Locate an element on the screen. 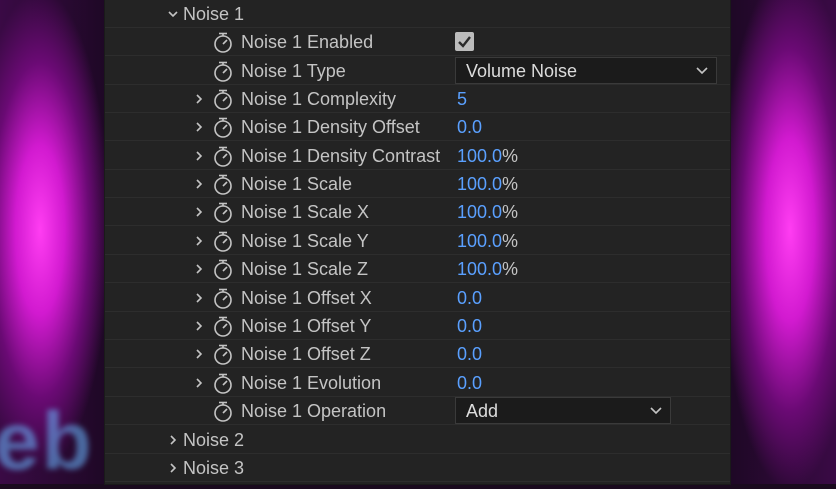 This screenshot has height=489, width=836. property-row-density-contrast: Noise 1 Density Contrast 100.0% is located at coordinates (417, 156).